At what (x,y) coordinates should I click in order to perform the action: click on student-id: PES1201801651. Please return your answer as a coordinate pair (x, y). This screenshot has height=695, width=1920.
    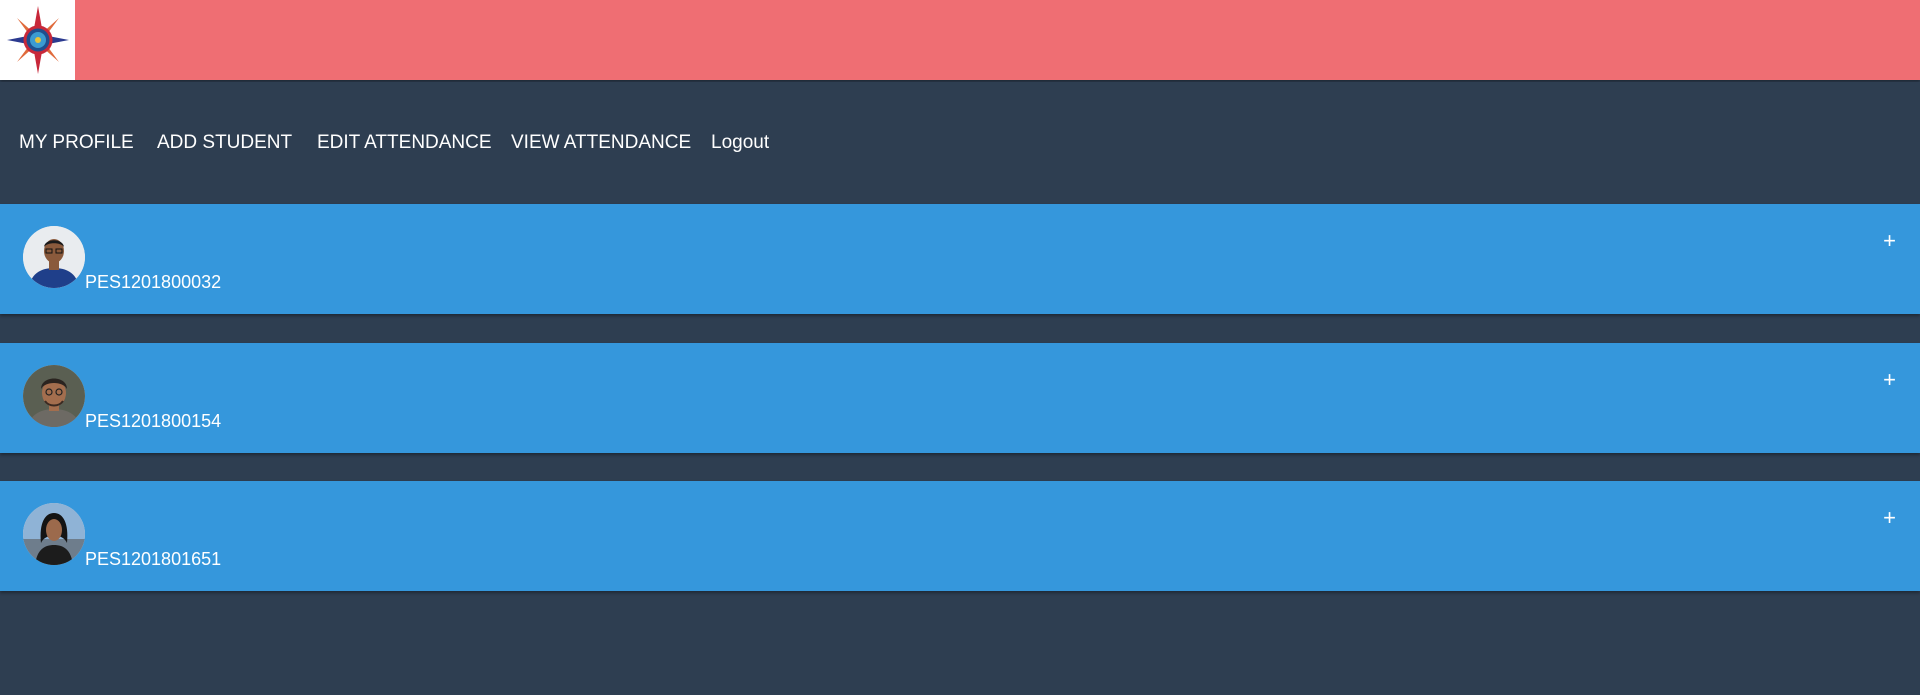
    Looking at the image, I should click on (153, 559).